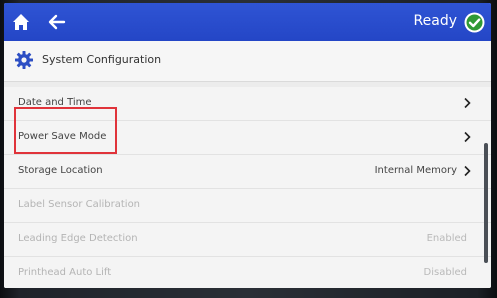 This screenshot has width=497, height=298. What do you see at coordinates (79, 204) in the screenshot?
I see `menu-item-label: Label Sensor Calibration` at bounding box center [79, 204].